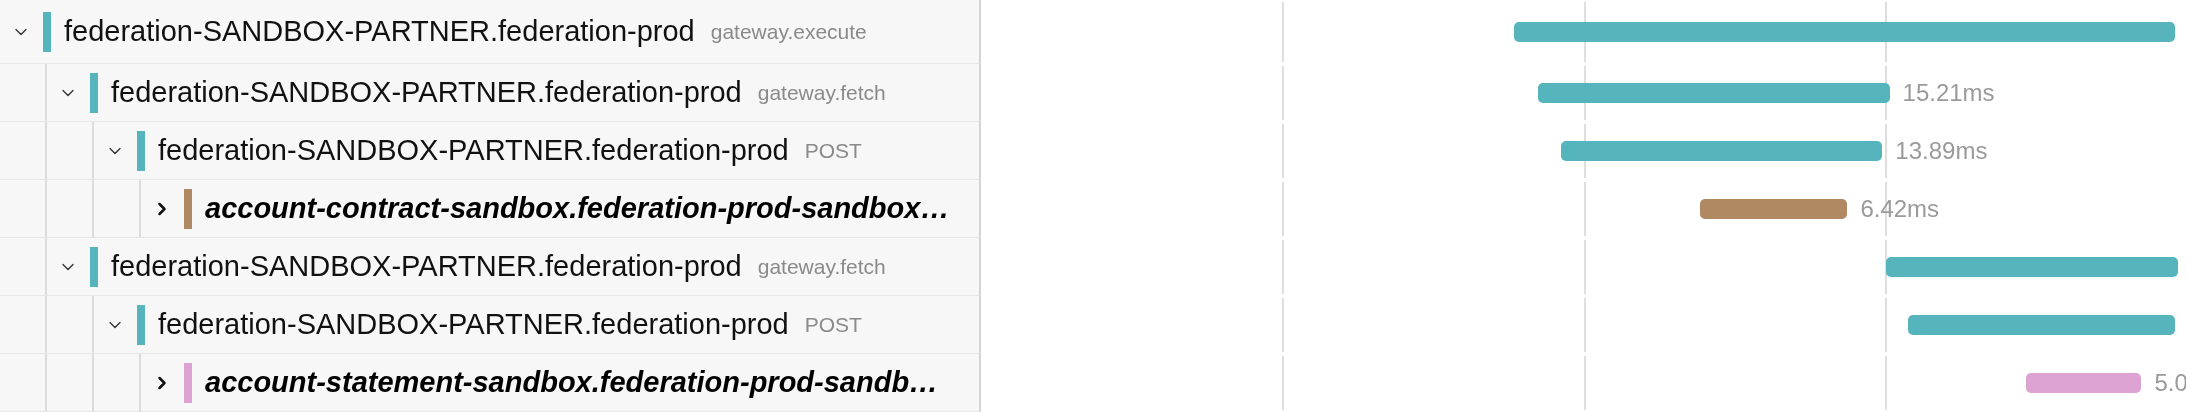  I want to click on span-duration: 13.89ms, so click(1941, 151).